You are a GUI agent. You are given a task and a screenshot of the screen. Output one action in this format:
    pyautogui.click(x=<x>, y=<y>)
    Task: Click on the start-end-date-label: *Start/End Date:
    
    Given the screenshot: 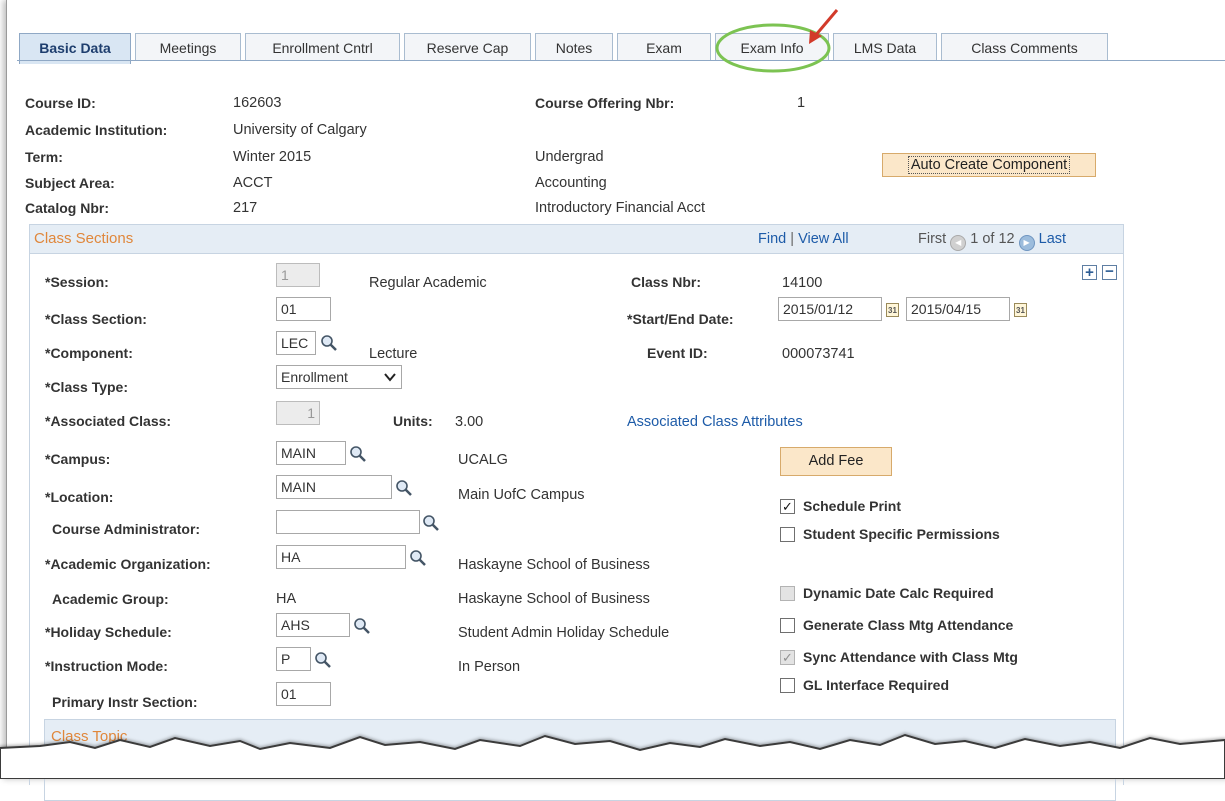 What is the action you would take?
    pyautogui.click(x=680, y=319)
    